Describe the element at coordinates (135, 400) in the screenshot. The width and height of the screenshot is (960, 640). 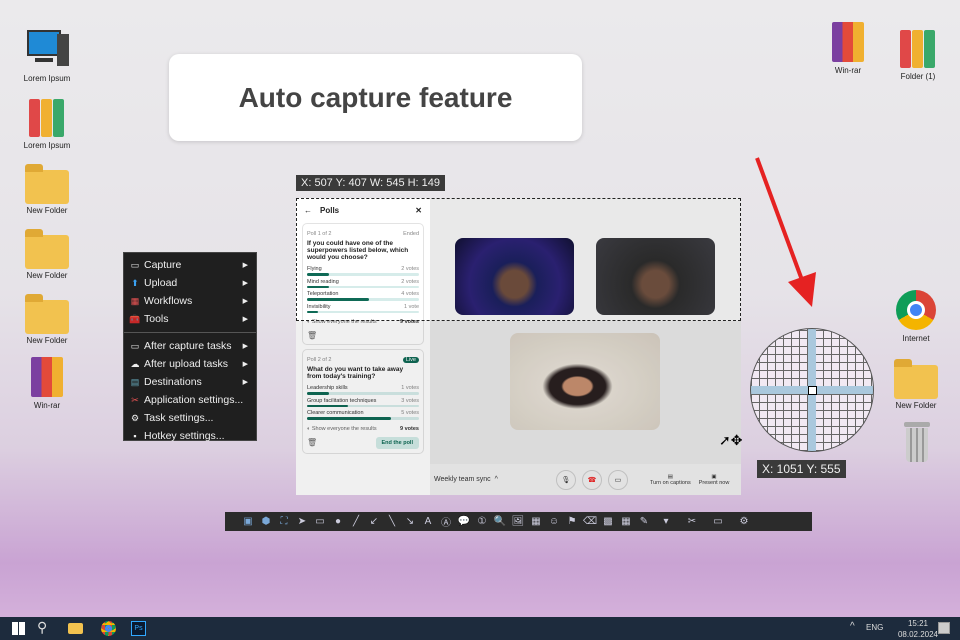
I see `settings-tools-icon: ✂` at that location.